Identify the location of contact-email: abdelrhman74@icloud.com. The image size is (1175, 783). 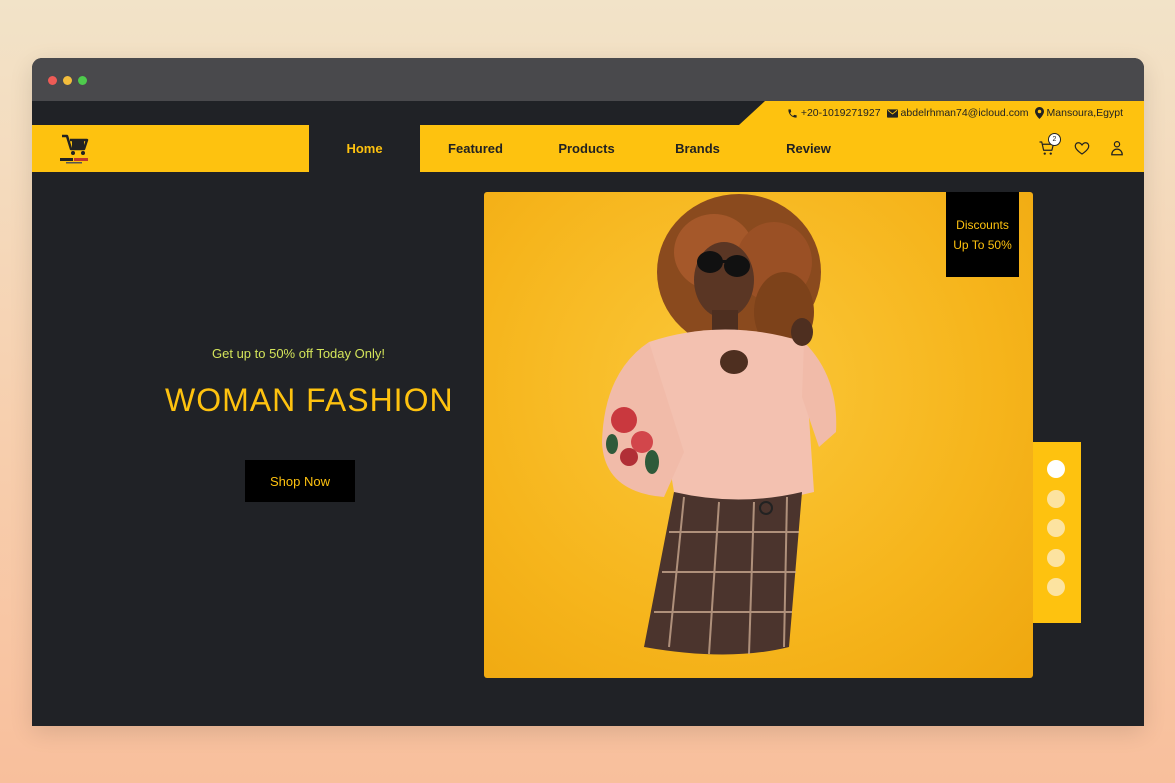
(957, 113).